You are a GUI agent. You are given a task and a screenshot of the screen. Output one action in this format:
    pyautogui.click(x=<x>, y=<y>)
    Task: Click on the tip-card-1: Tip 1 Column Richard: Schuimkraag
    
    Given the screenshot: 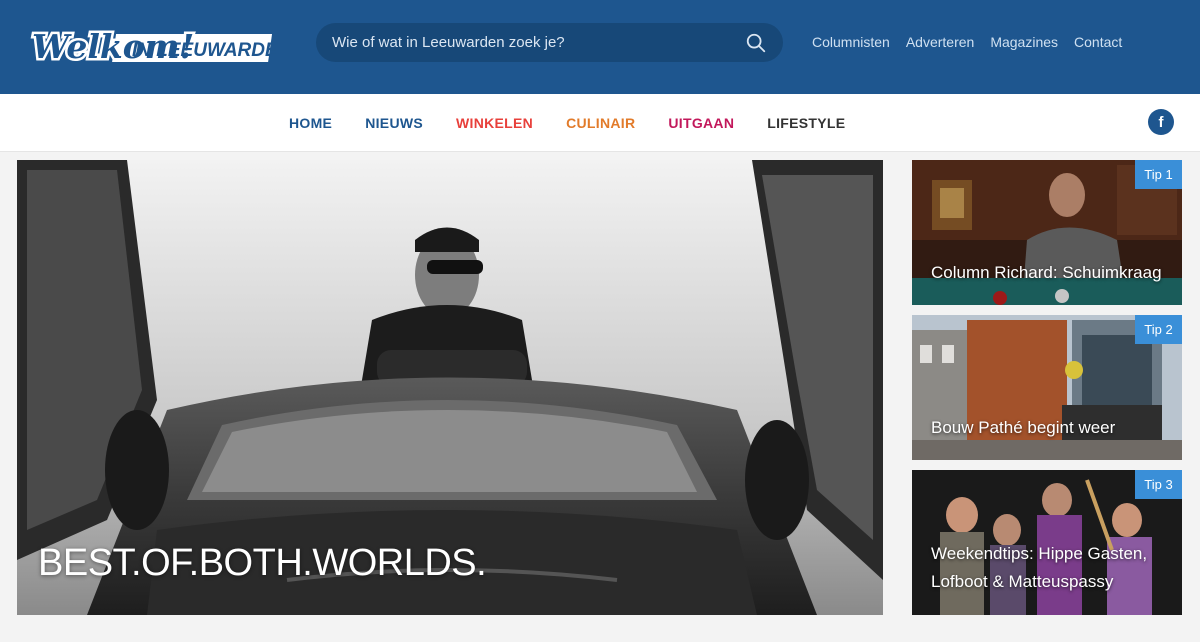 What is the action you would take?
    pyautogui.click(x=1047, y=232)
    